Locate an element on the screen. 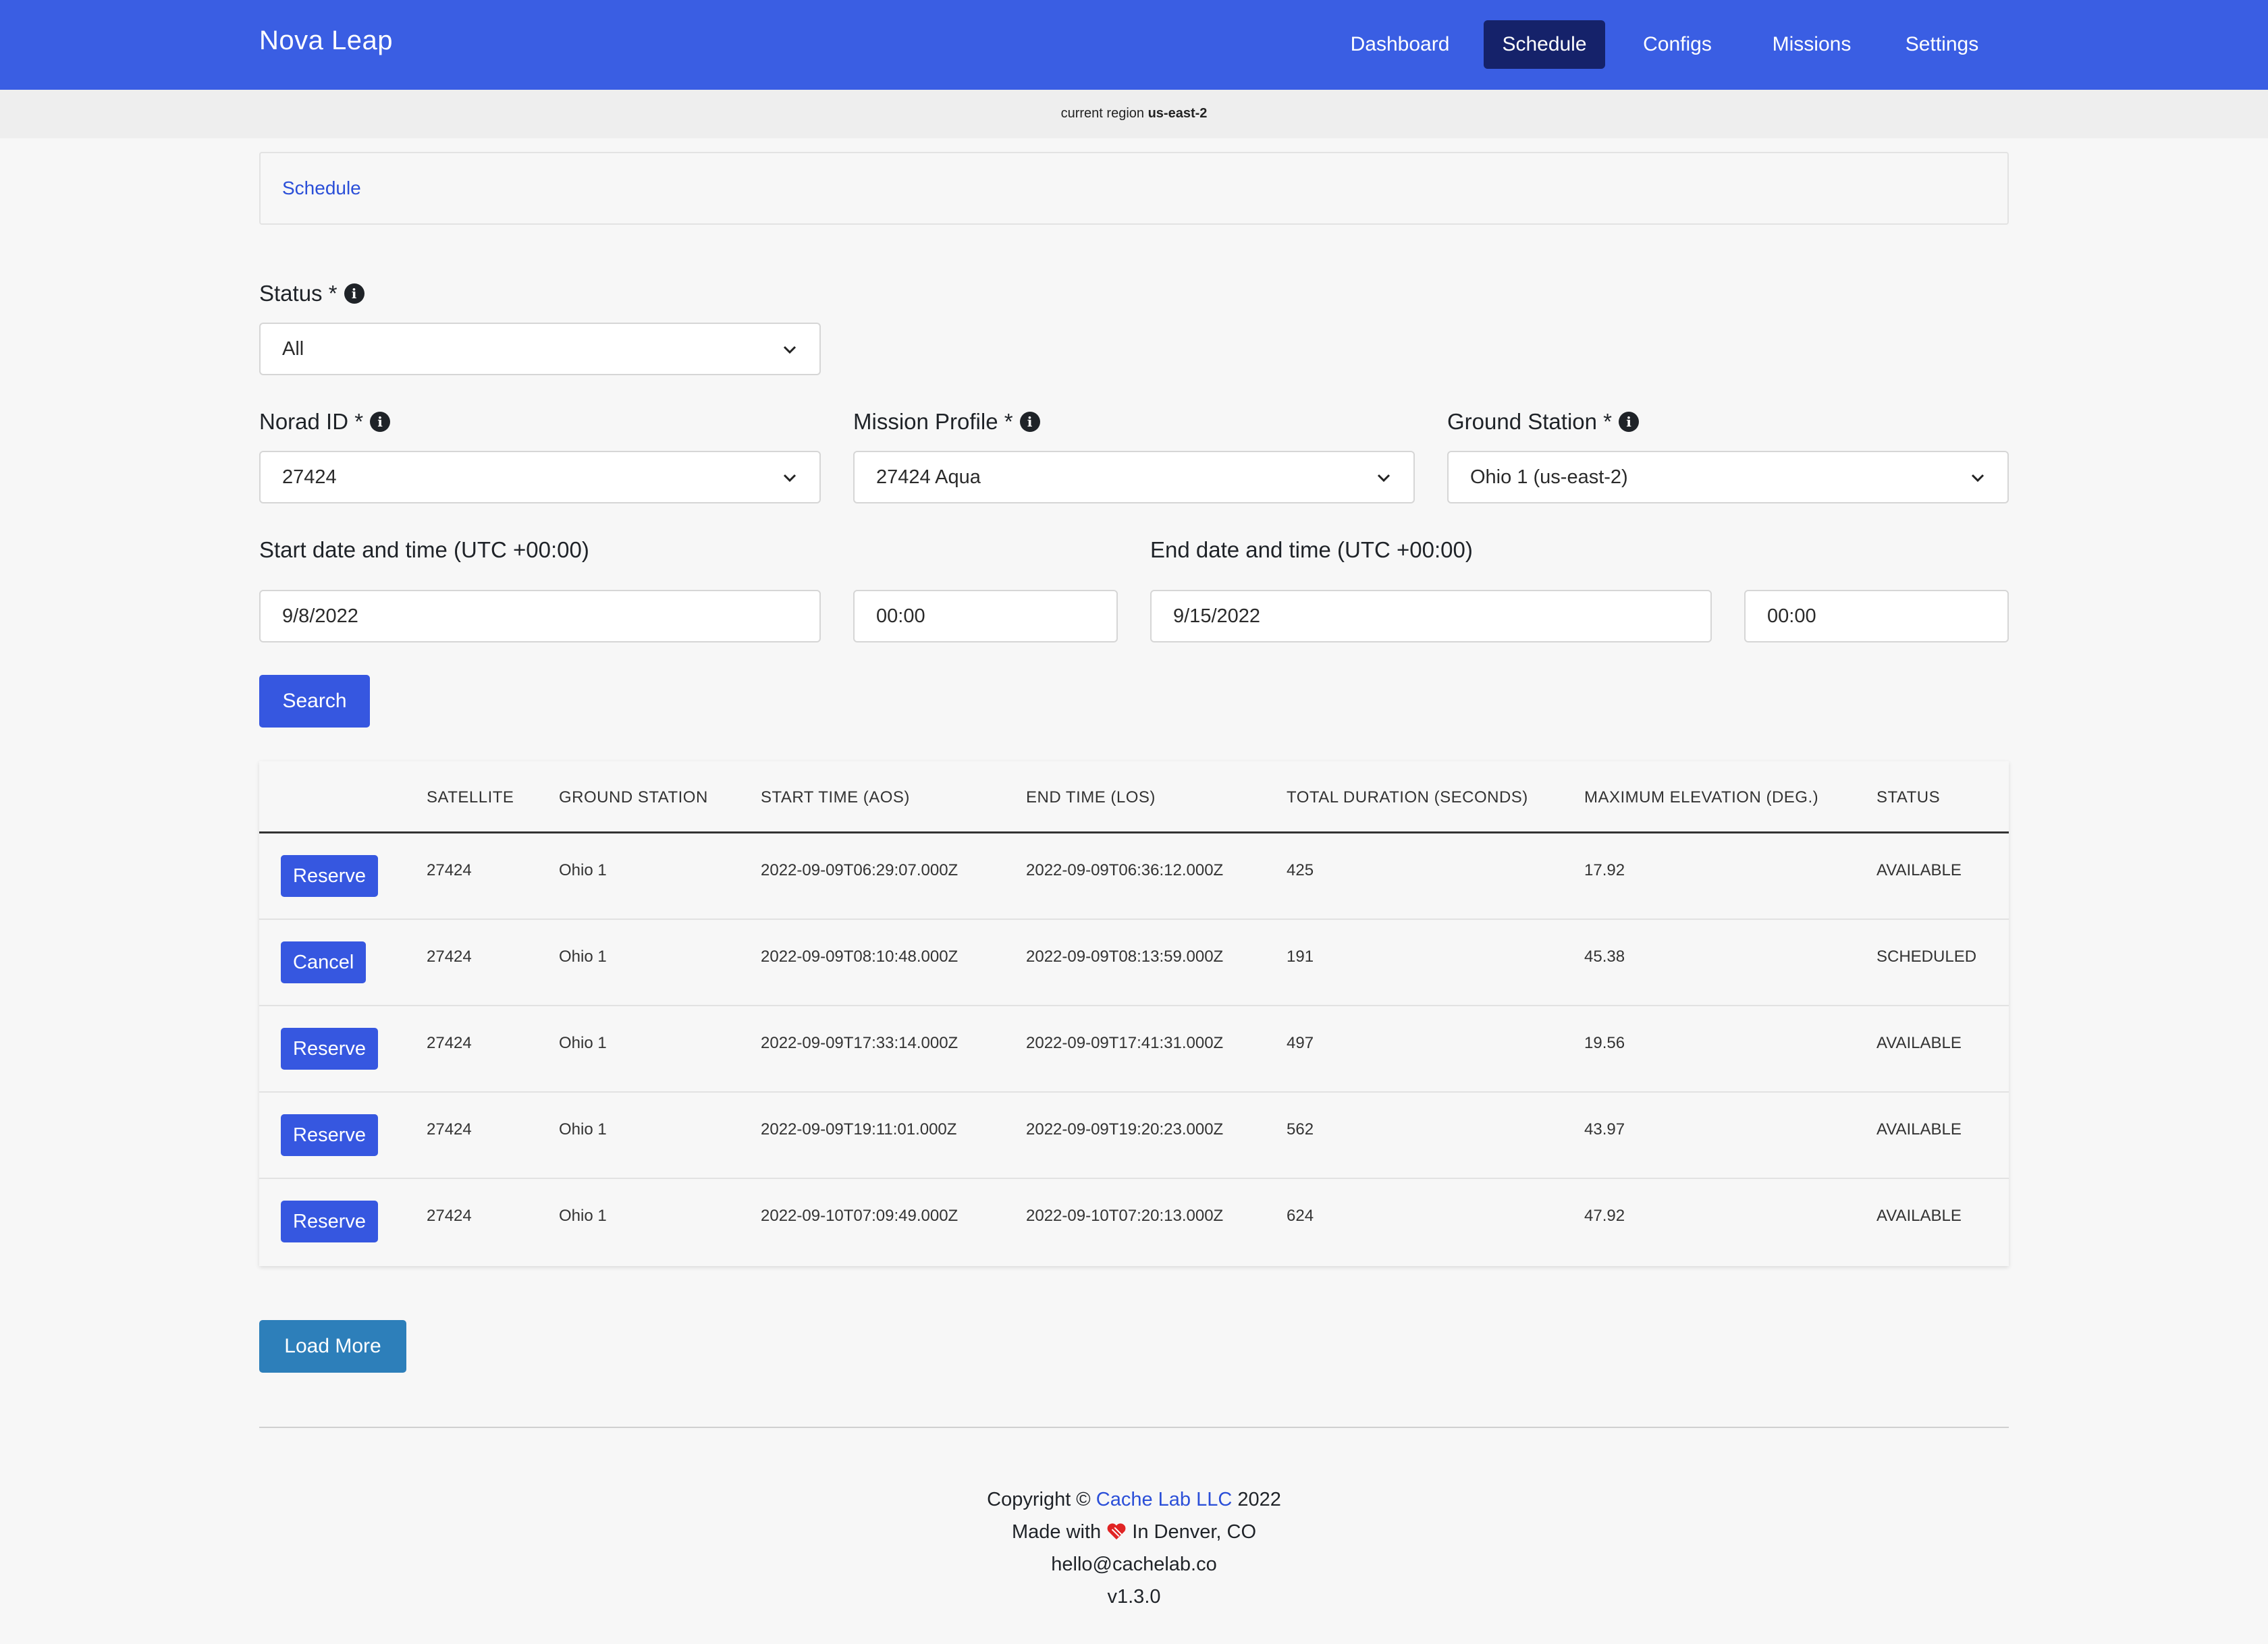 The width and height of the screenshot is (2268, 1644). cell-duration: 624 is located at coordinates (1300, 1216).